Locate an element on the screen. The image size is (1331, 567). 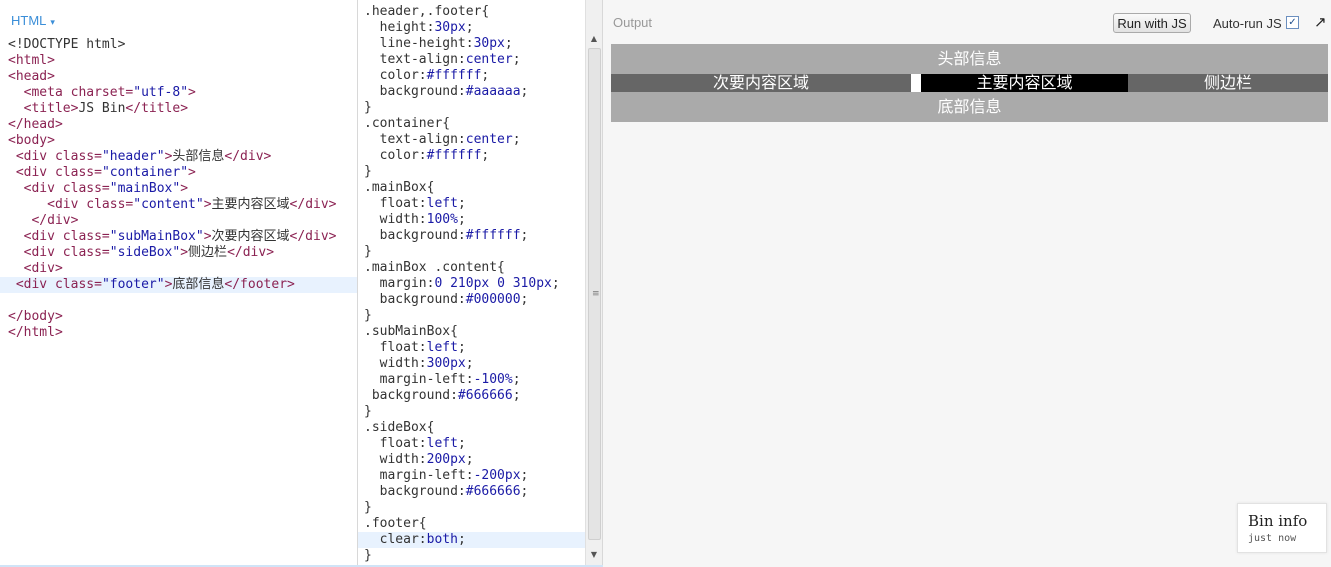
code-line: <div class="header">头部信息</div> is located at coordinates (178, 157).